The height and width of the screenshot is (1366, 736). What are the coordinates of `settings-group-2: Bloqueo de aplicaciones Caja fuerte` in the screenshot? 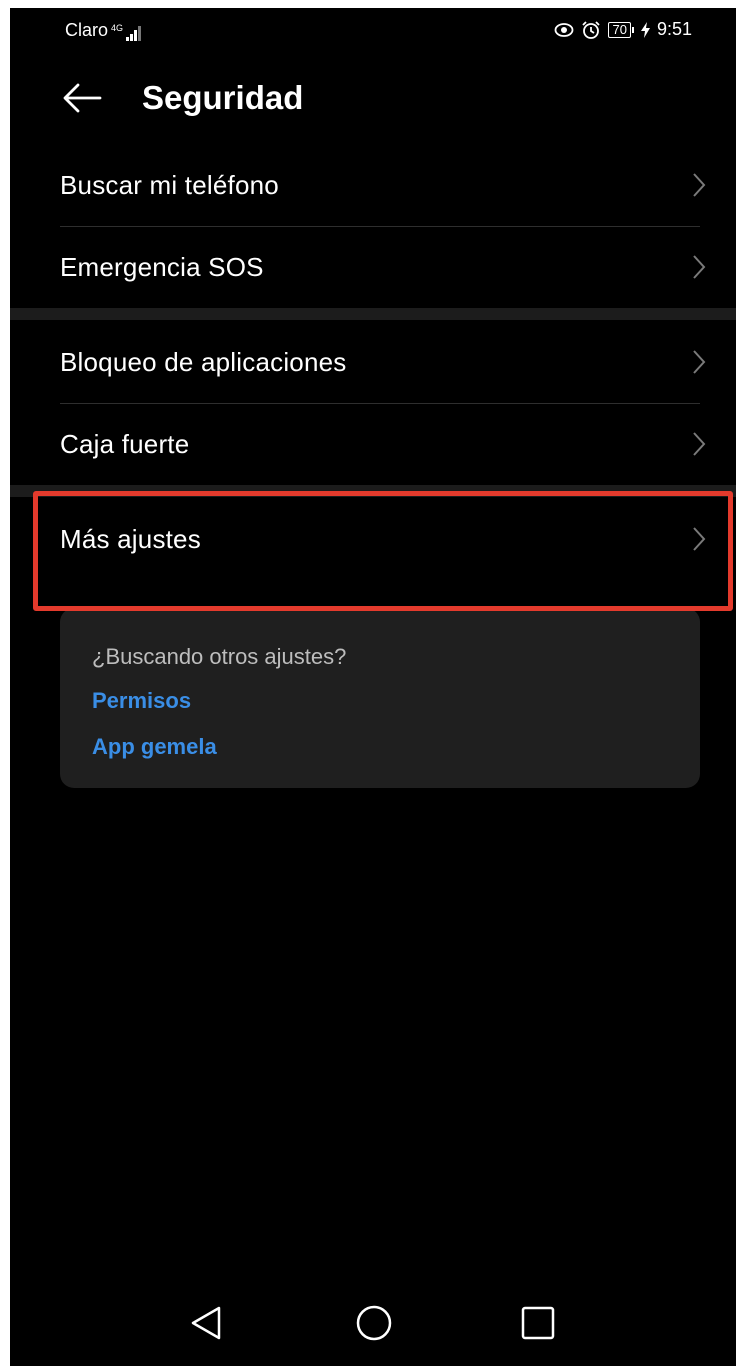 It's located at (373, 403).